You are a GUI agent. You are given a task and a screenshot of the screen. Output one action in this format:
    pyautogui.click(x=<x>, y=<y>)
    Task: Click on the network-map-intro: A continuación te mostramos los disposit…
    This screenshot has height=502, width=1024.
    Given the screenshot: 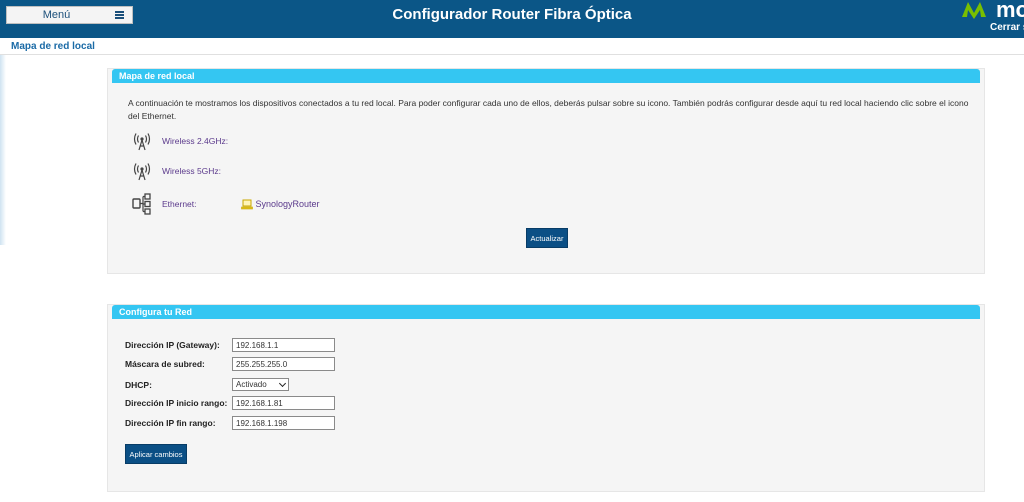 What is the action you would take?
    pyautogui.click(x=548, y=109)
    